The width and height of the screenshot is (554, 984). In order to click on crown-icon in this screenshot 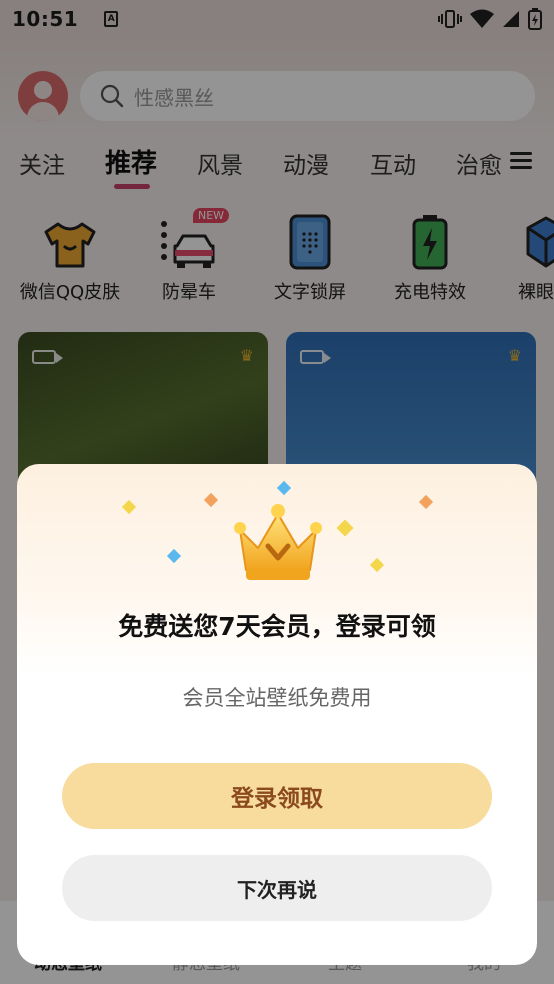, I will do `click(278, 542)`.